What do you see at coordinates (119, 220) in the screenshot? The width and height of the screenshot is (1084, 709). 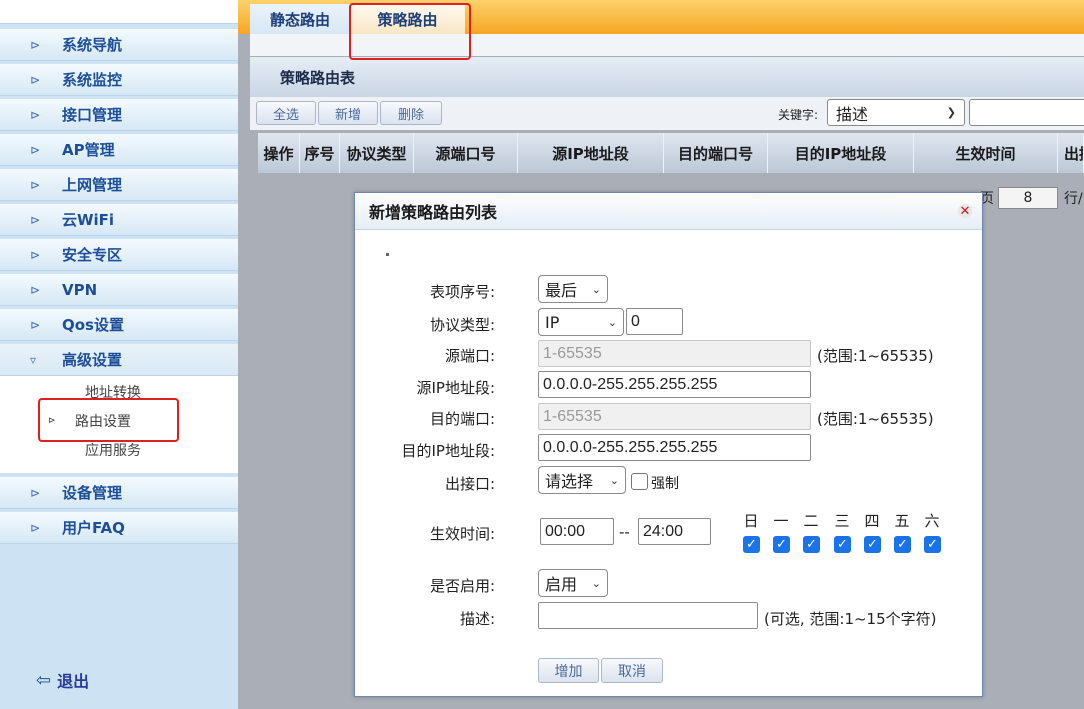 I see `sidebar-item-cloud-wifi: ⊳ 云WiFi` at bounding box center [119, 220].